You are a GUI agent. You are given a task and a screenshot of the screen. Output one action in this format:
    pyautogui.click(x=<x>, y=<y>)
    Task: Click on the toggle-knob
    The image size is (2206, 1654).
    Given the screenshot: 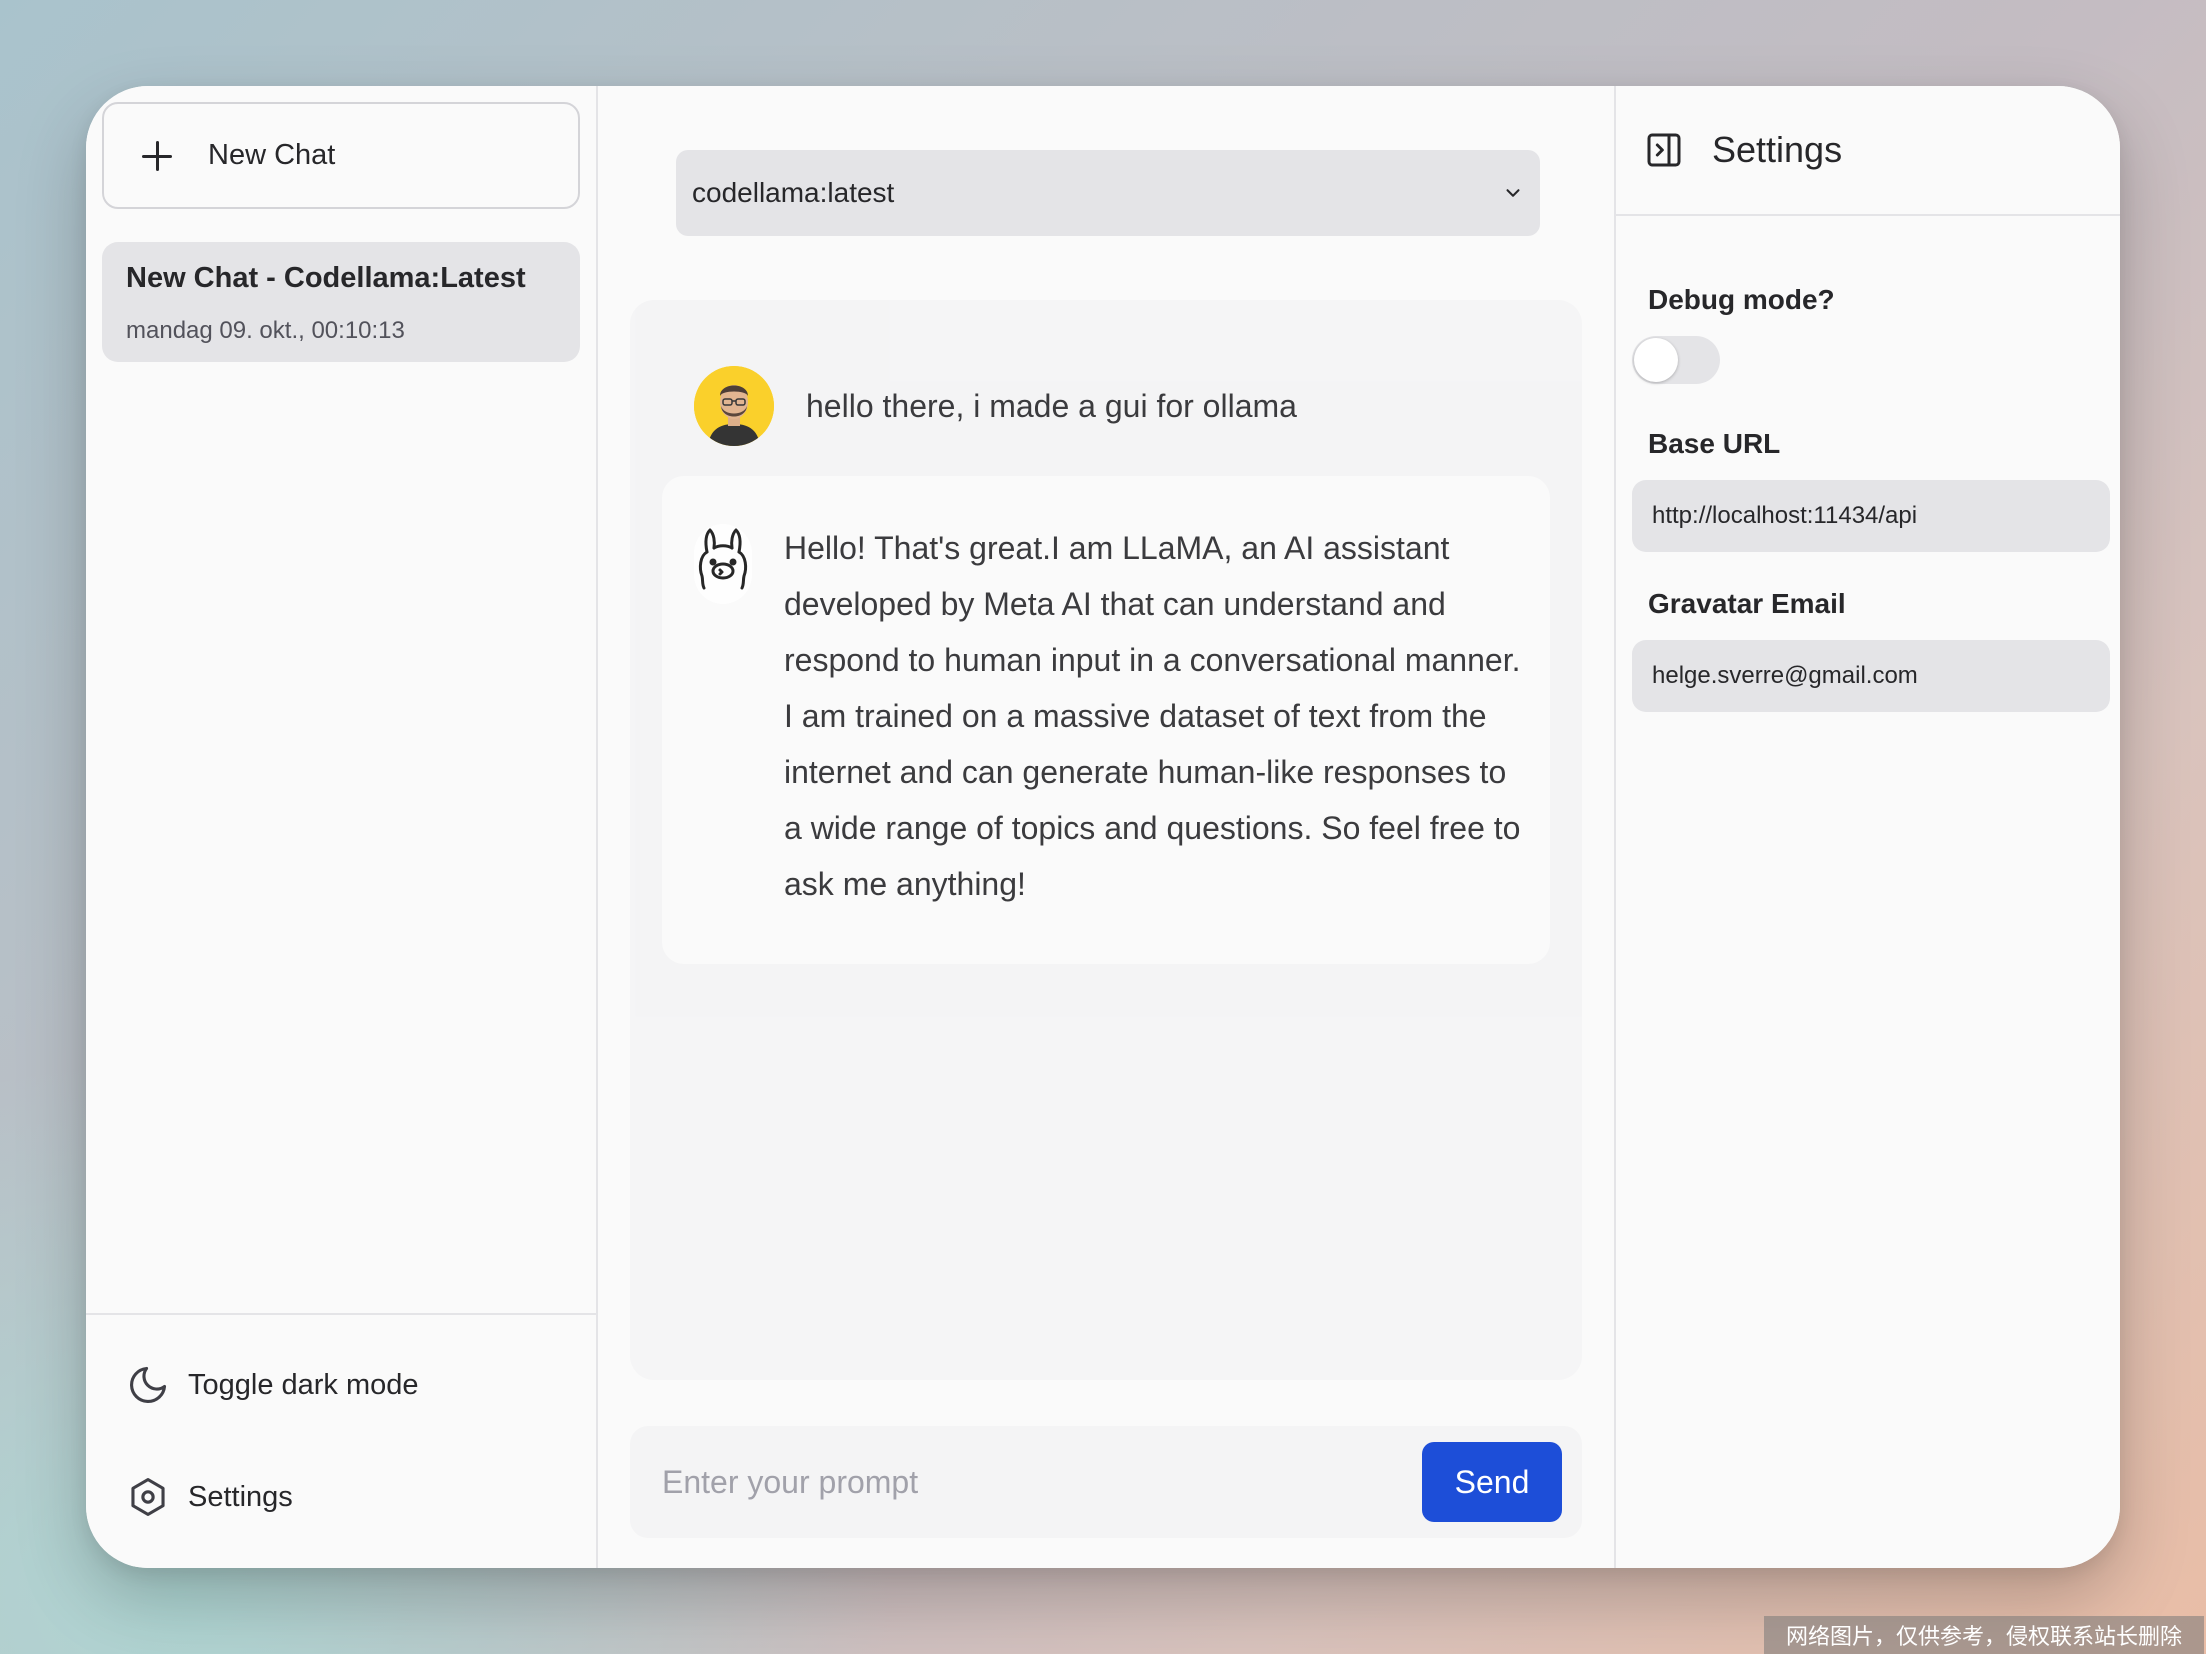 What is the action you would take?
    pyautogui.click(x=1656, y=360)
    